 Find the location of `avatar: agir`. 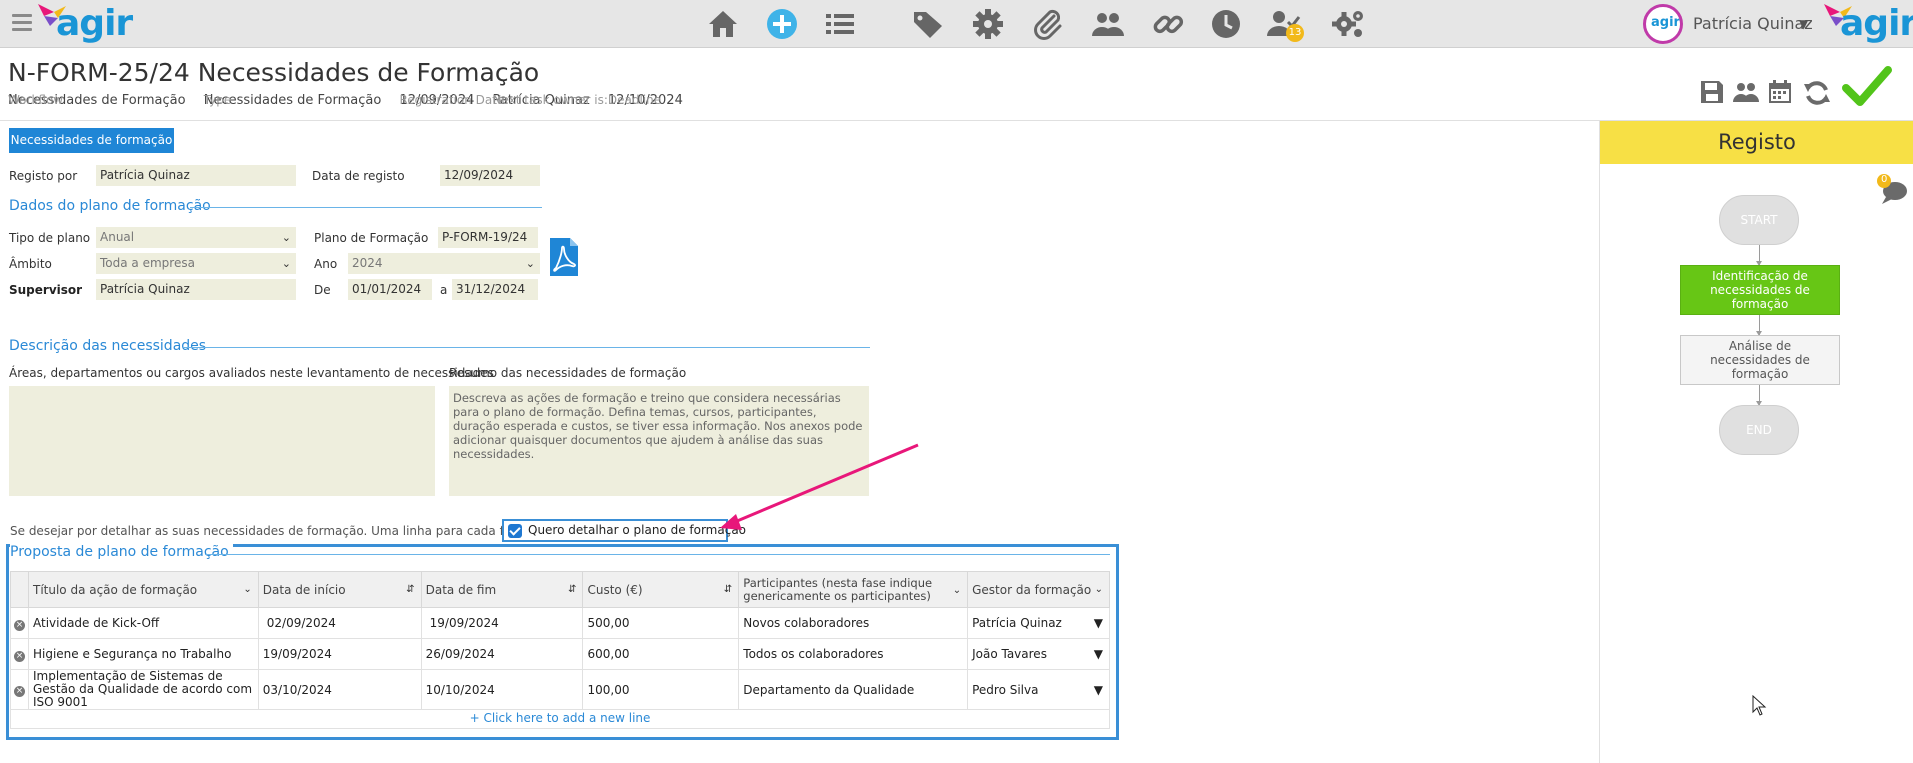

avatar: agir is located at coordinates (1663, 24).